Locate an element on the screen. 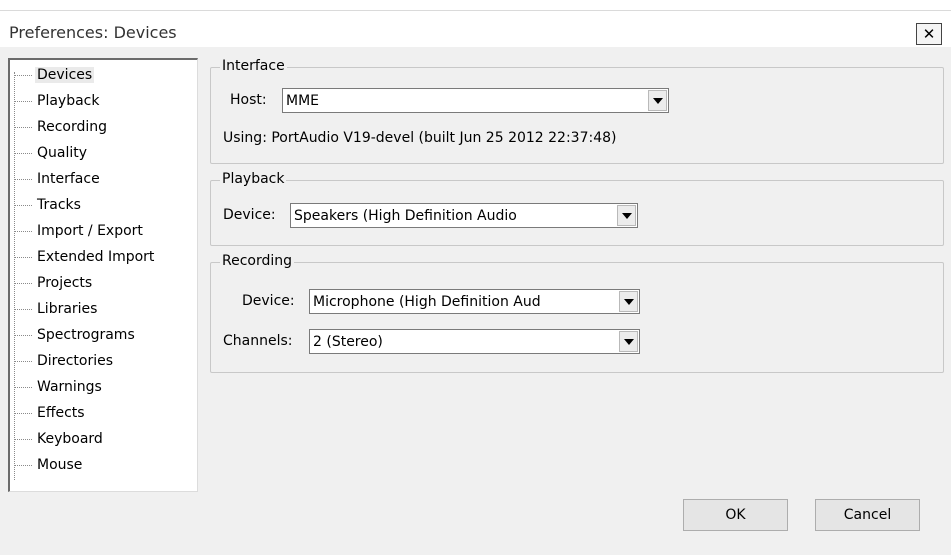 This screenshot has width=951, height=555. recording-device-label: Device: is located at coordinates (268, 301).